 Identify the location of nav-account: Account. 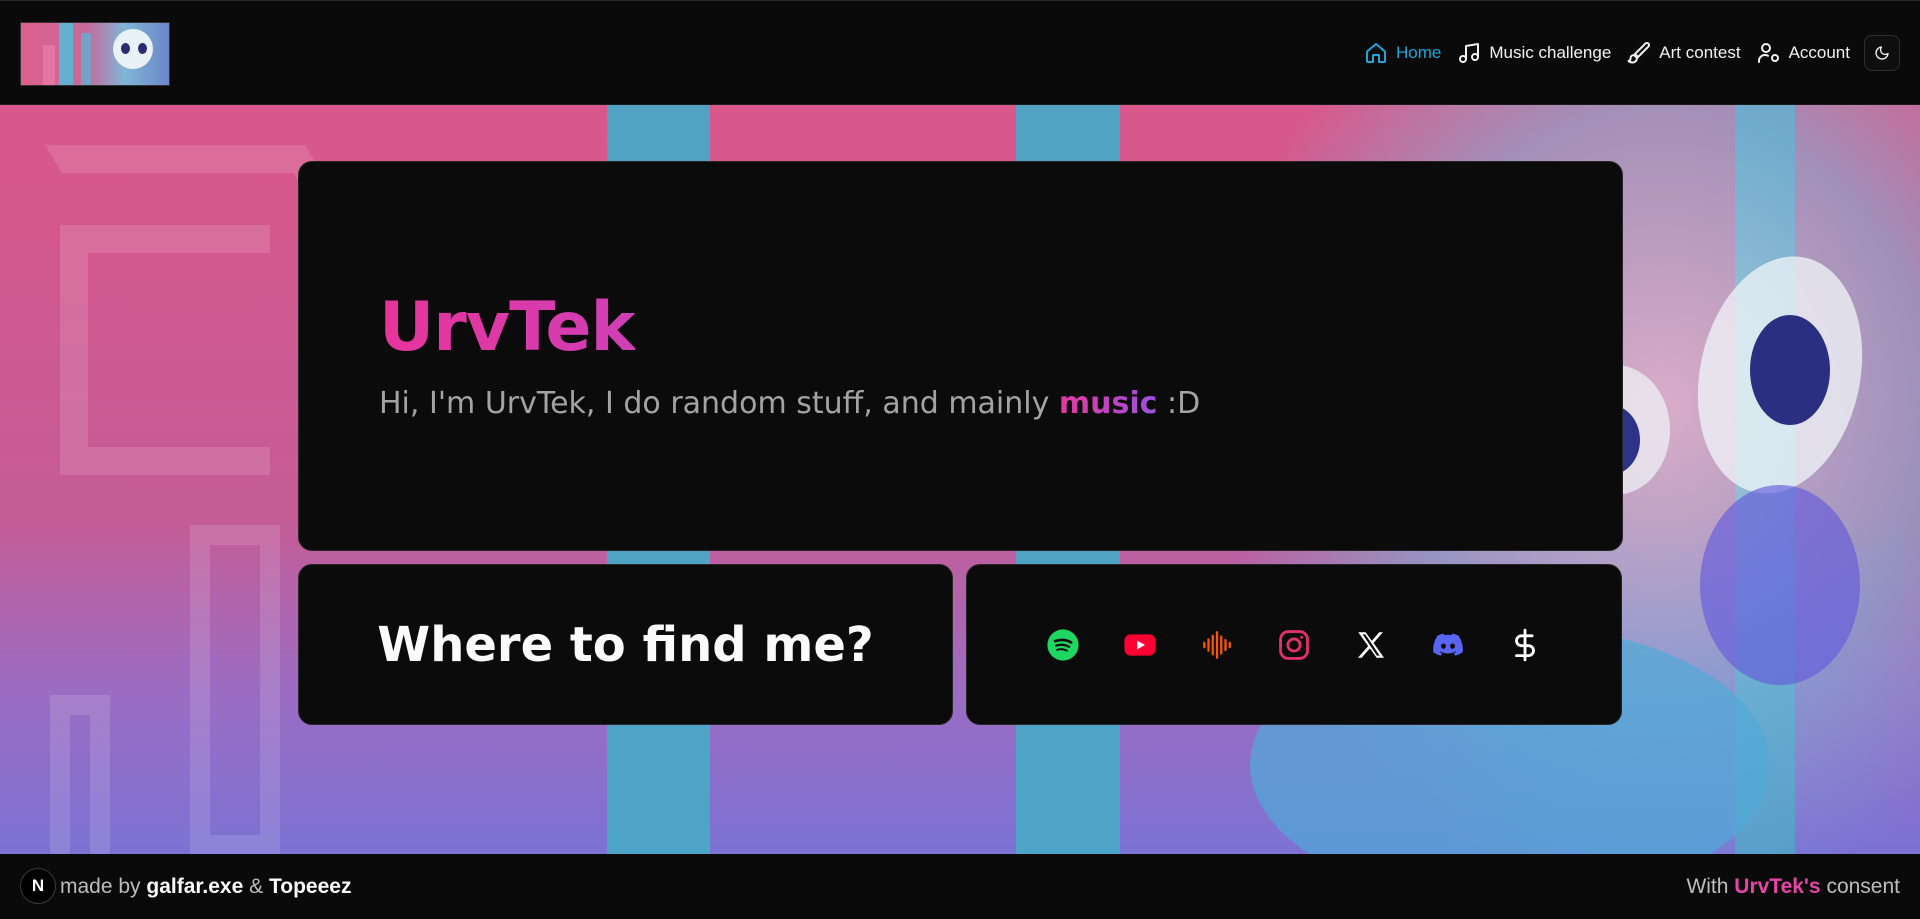
(1803, 53).